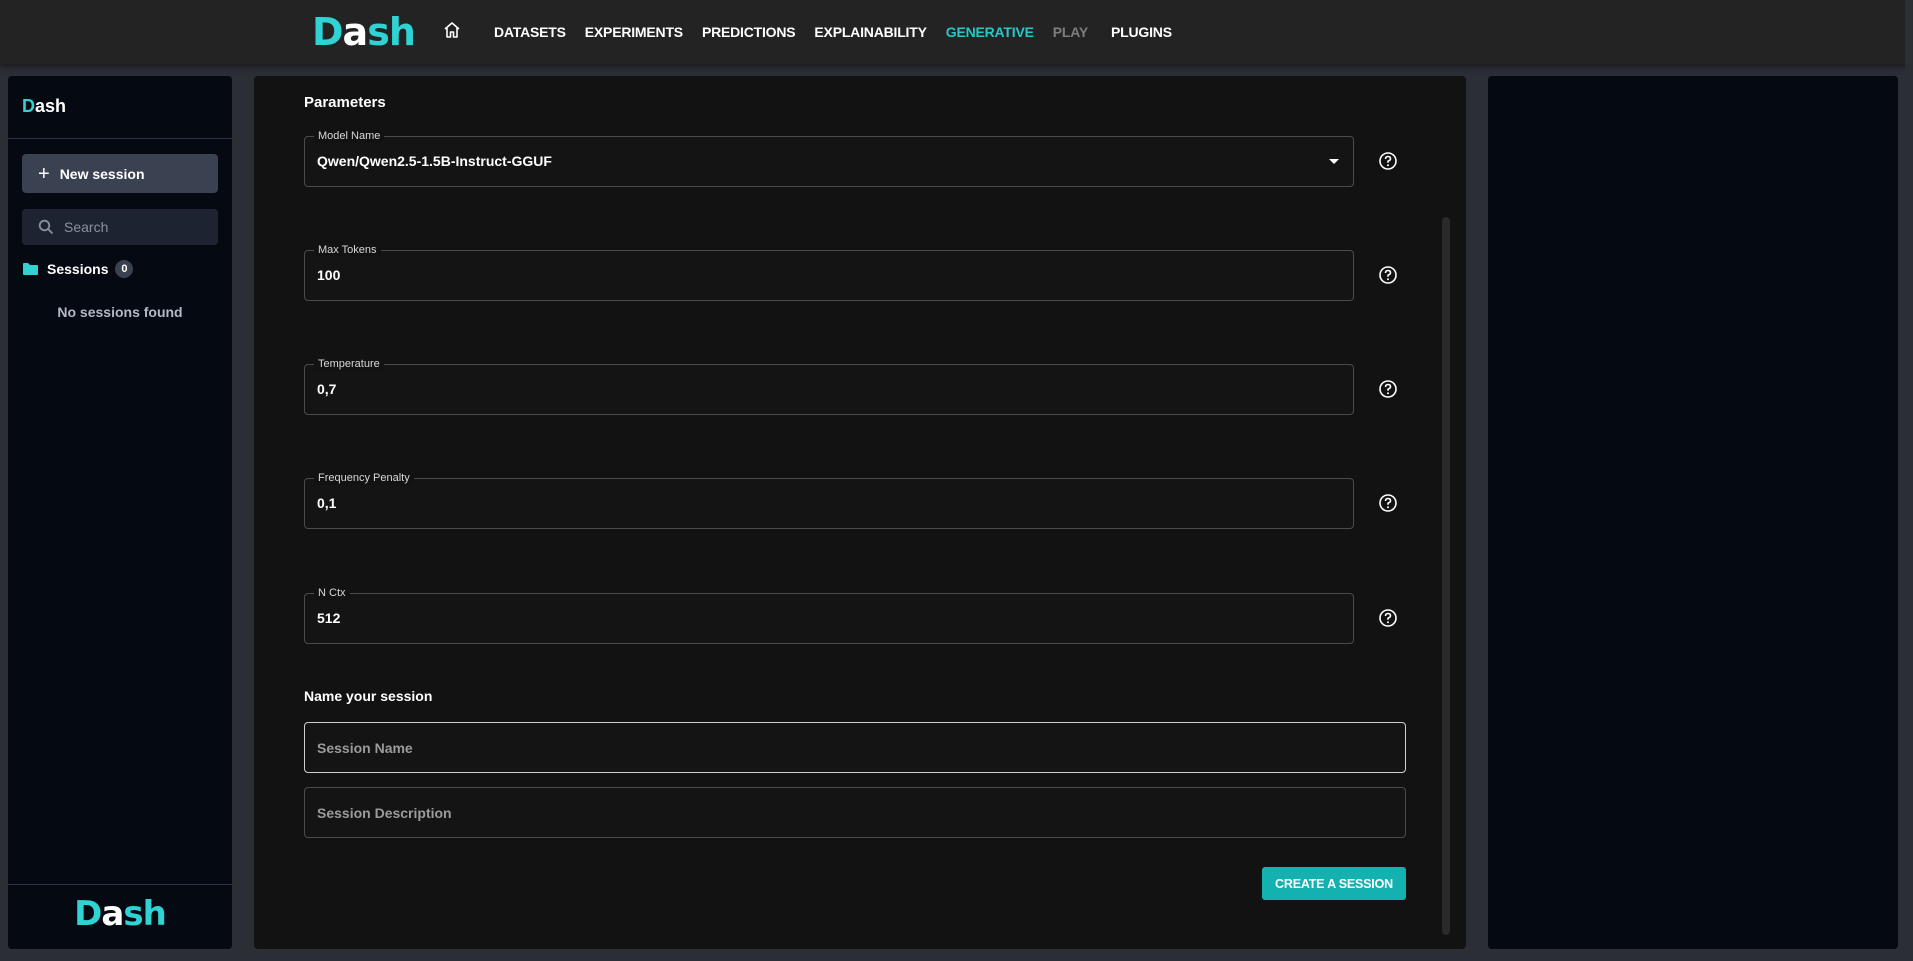  Describe the element at coordinates (51, 106) in the screenshot. I see `sidebar-title-rest: ash` at that location.